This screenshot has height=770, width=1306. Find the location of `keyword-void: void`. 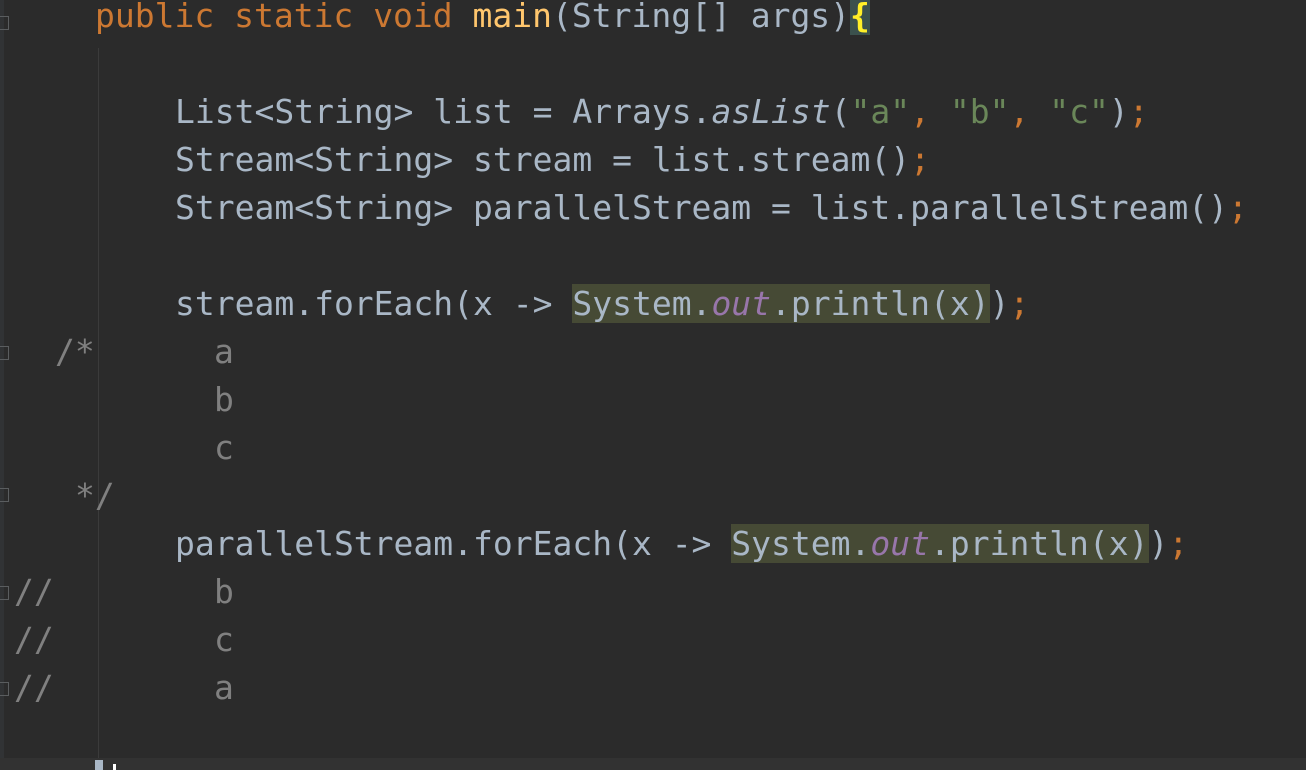

keyword-void: void is located at coordinates (413, 17).